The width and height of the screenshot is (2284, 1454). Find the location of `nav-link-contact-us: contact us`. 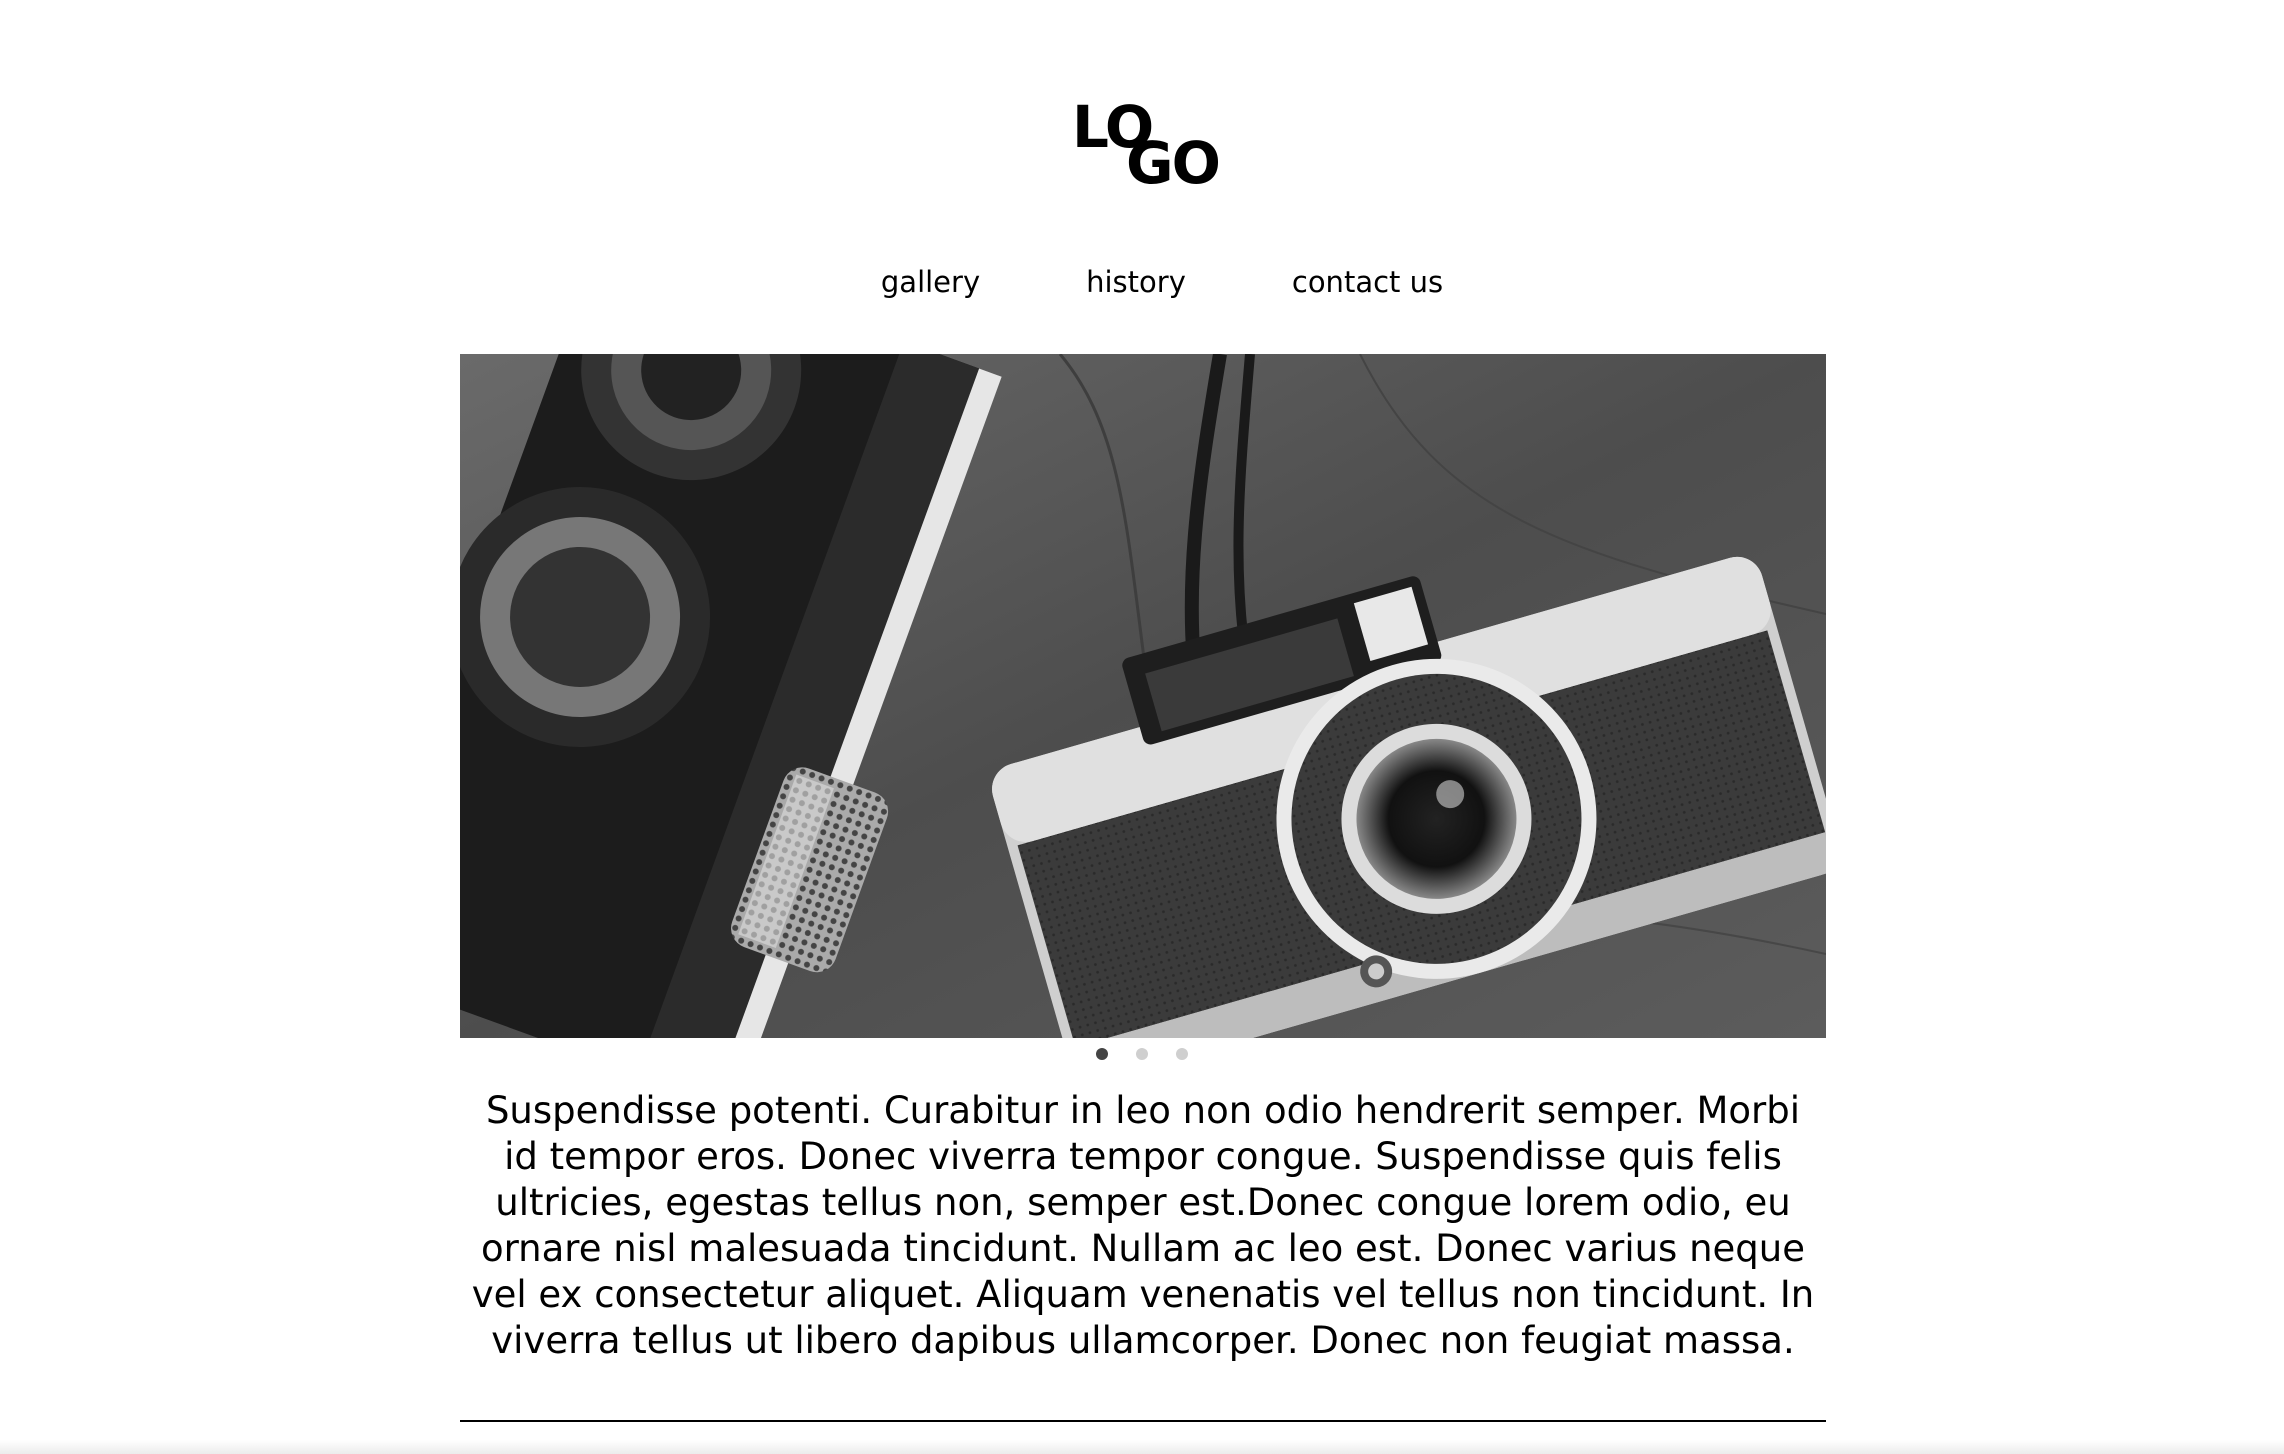

nav-link-contact-us: contact us is located at coordinates (1367, 282).